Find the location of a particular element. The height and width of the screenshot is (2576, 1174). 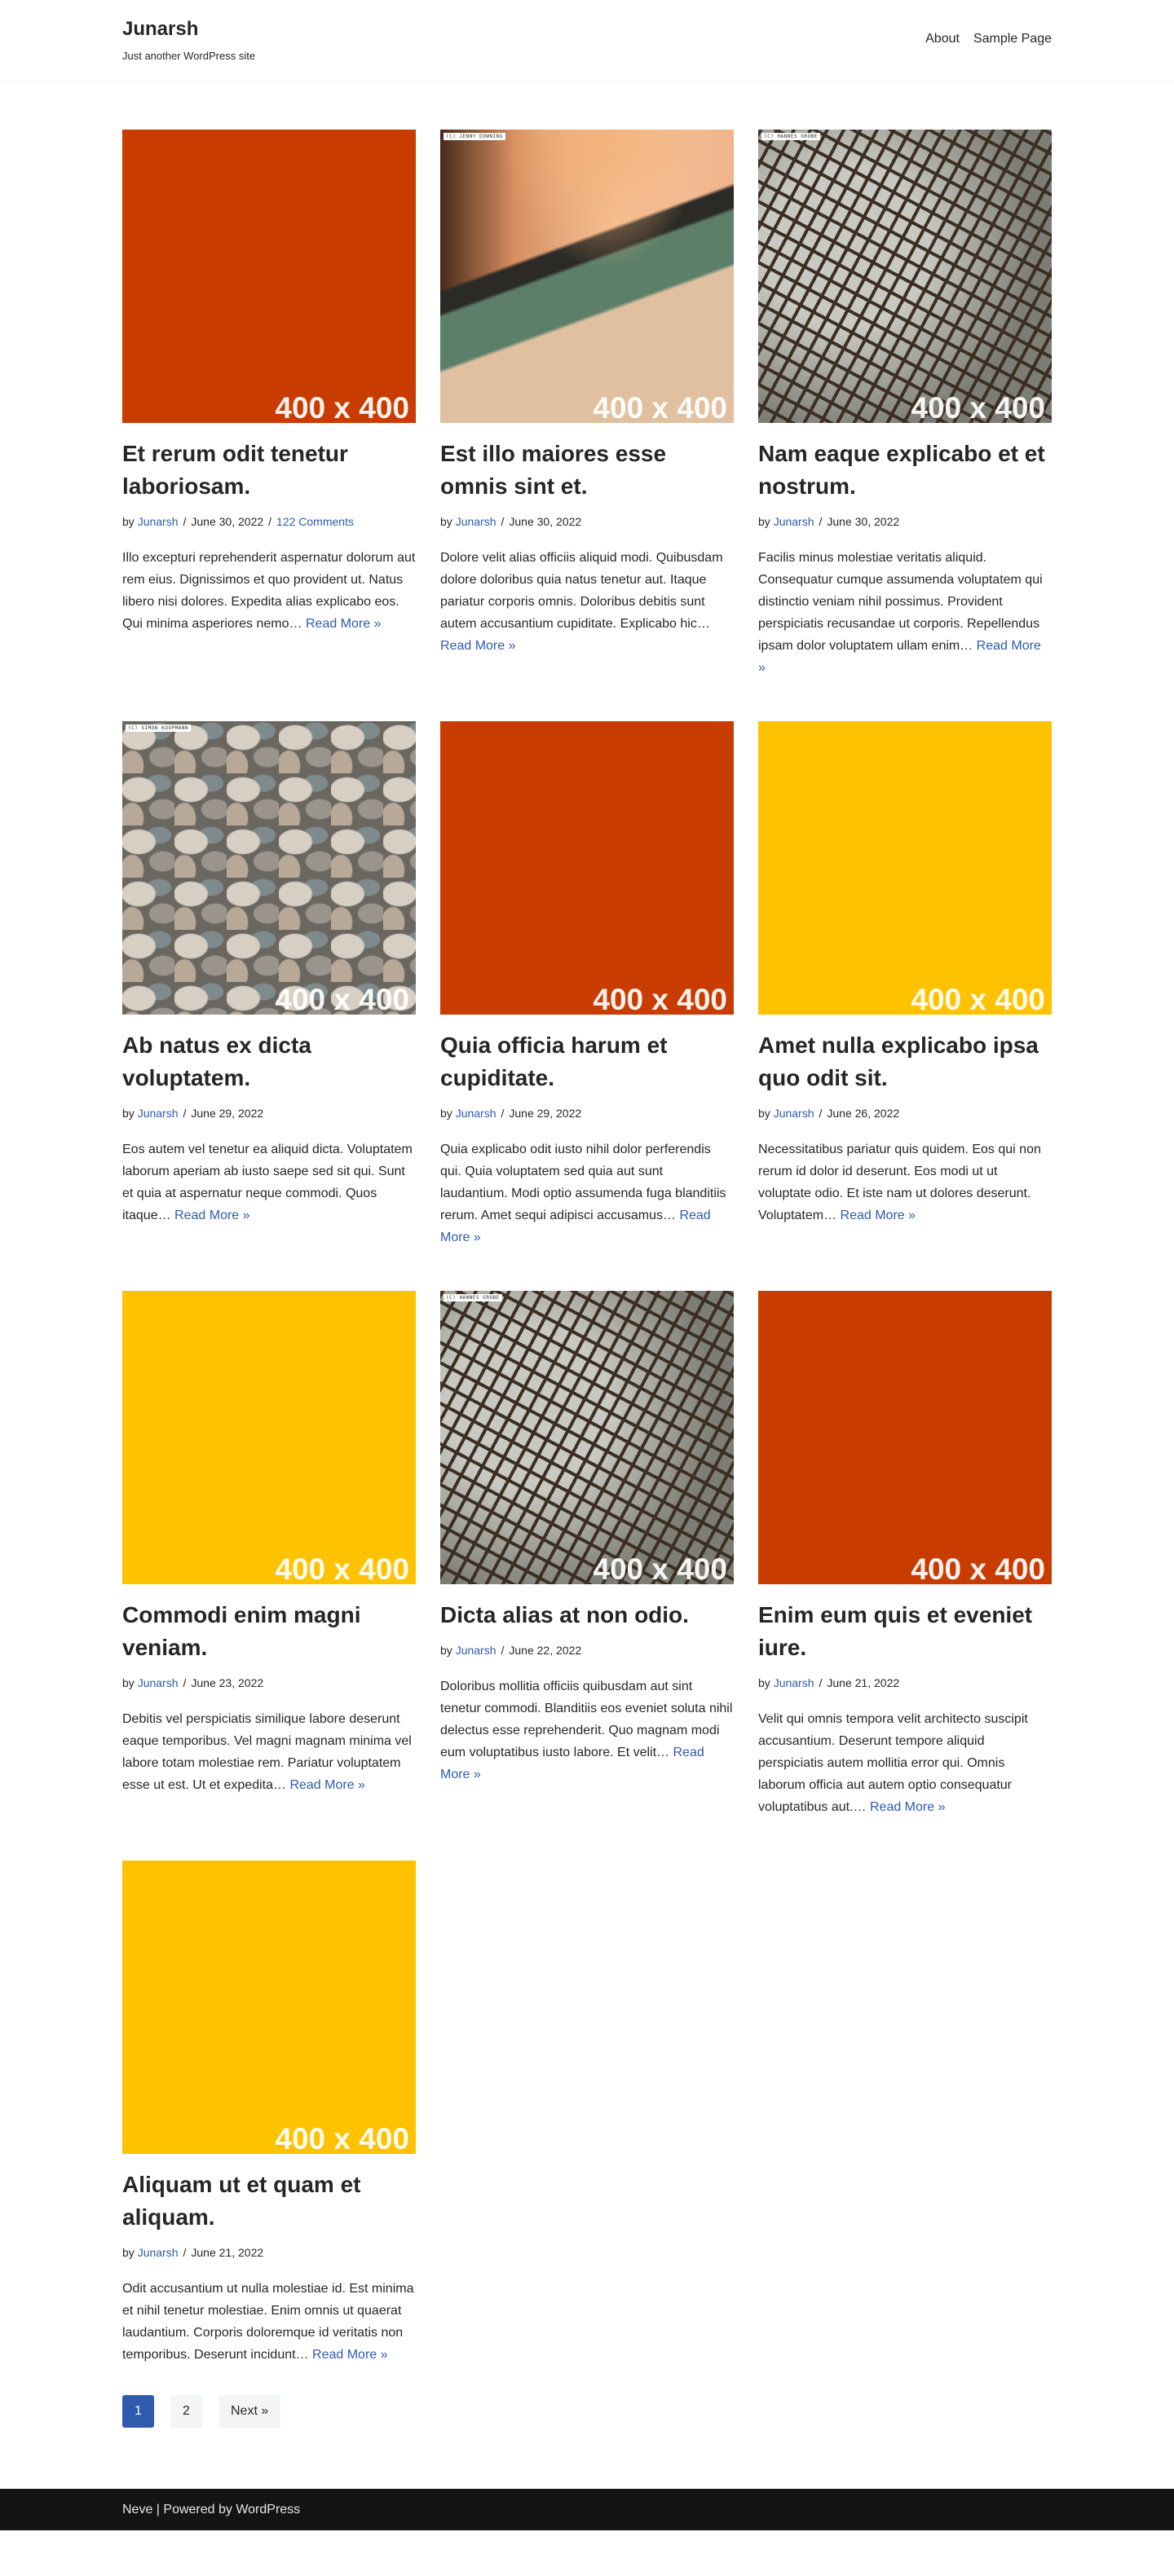

post-thumbnail: (C) SIMON KOOPMANN 400 x 400 is located at coordinates (269, 868).